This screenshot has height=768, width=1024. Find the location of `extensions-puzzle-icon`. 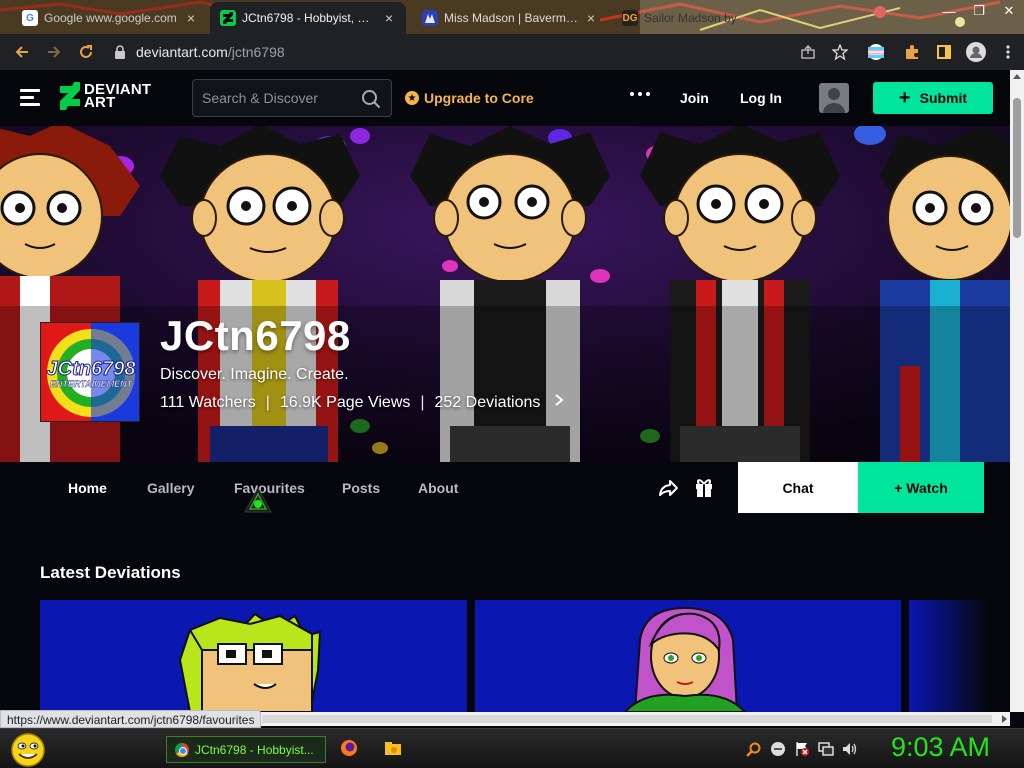

extensions-puzzle-icon is located at coordinates (912, 52).